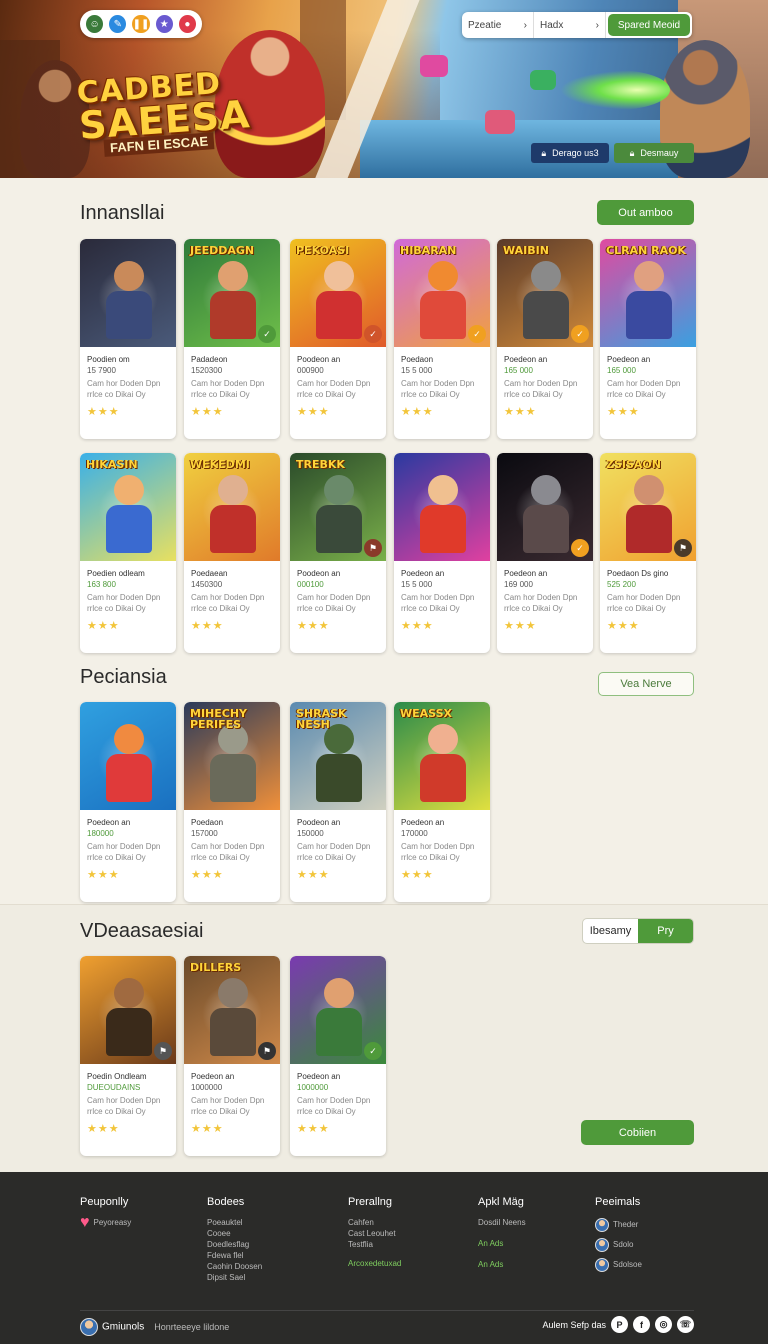  I want to click on game-card-art: WEASSX, so click(442, 756).